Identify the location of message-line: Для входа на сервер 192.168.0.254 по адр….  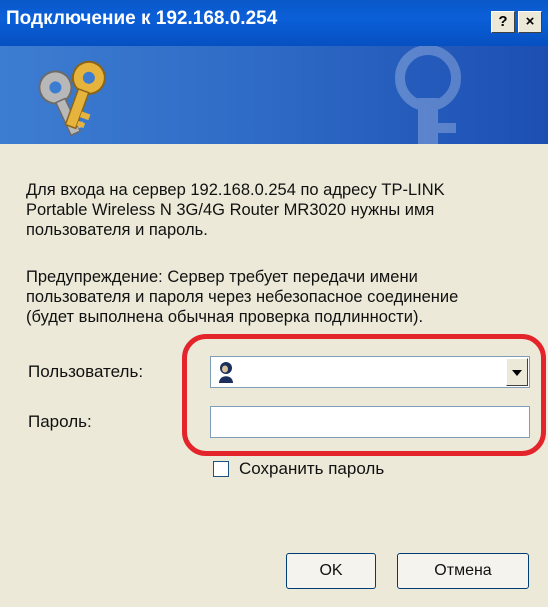
(235, 190).